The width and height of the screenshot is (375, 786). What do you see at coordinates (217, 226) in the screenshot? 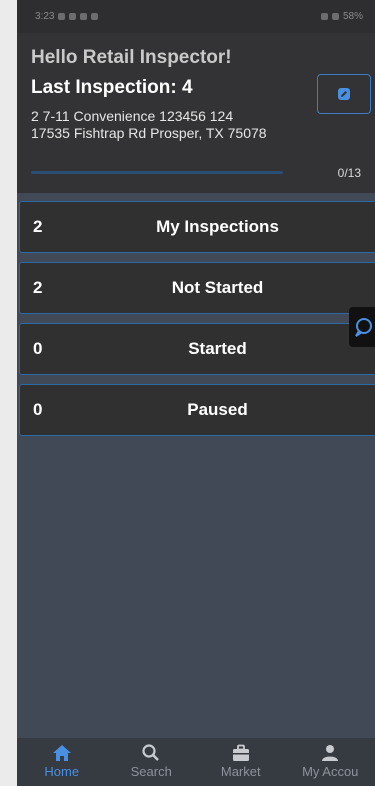
I see `card-title: My Inspections` at bounding box center [217, 226].